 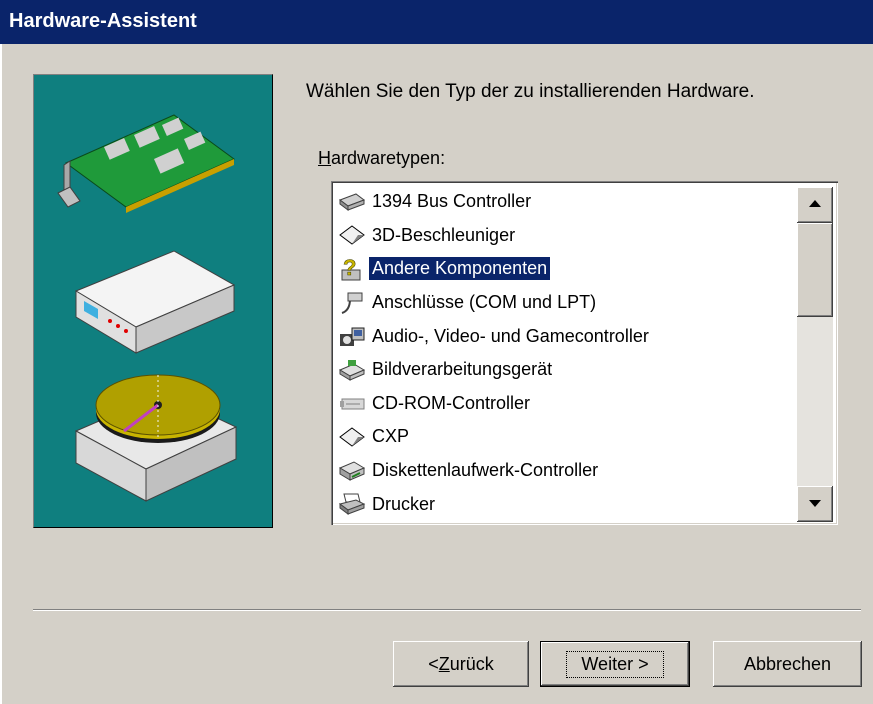 I want to click on list-item-label: Andere Komponenten, so click(x=460, y=269).